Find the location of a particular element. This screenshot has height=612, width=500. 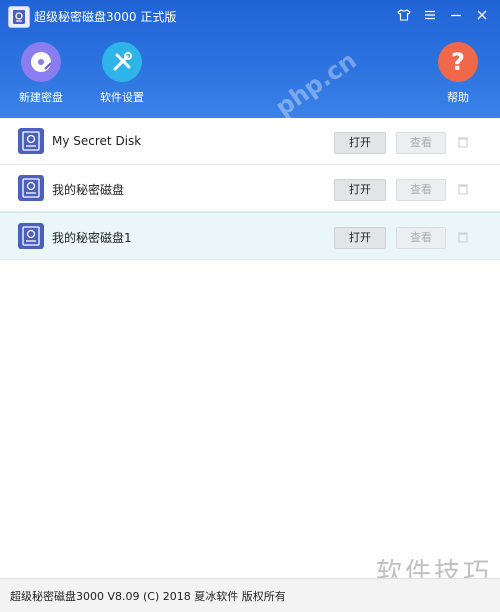

tools-icon is located at coordinates (122, 62).